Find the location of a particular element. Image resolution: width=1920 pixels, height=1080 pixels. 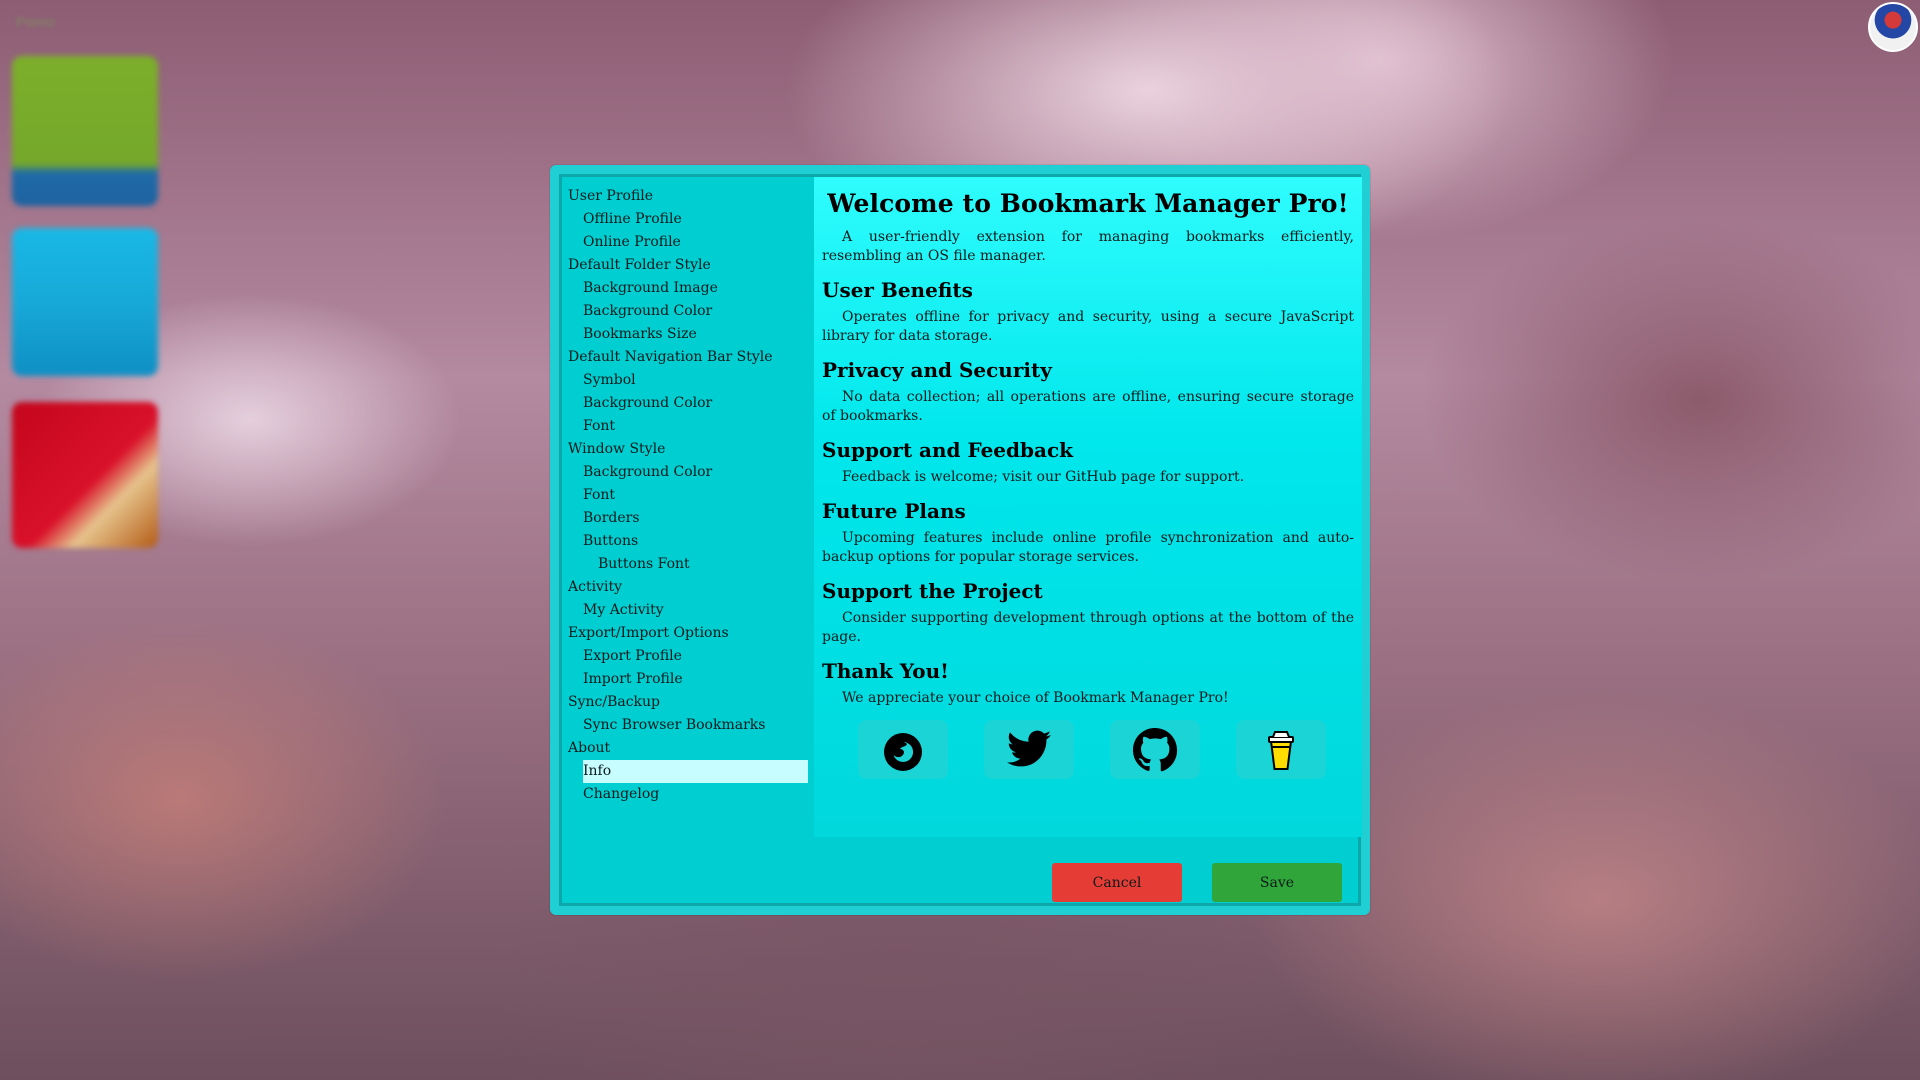

buy-me-a-coffee-link-button is located at coordinates (1281, 749).